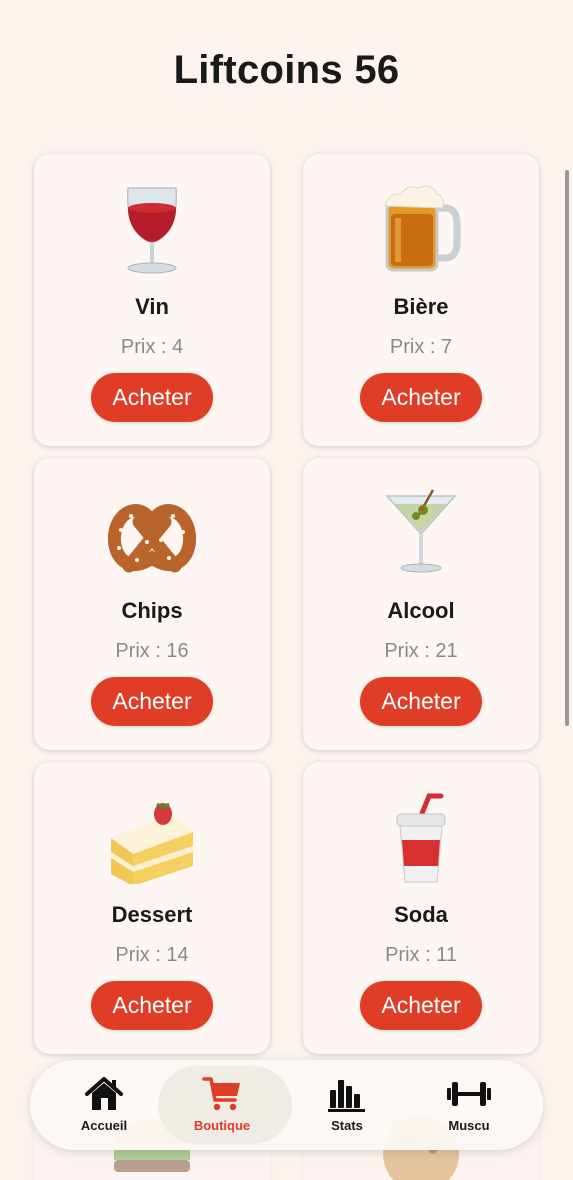 This screenshot has width=573, height=1180. What do you see at coordinates (421, 306) in the screenshot?
I see `item-name: Bière` at bounding box center [421, 306].